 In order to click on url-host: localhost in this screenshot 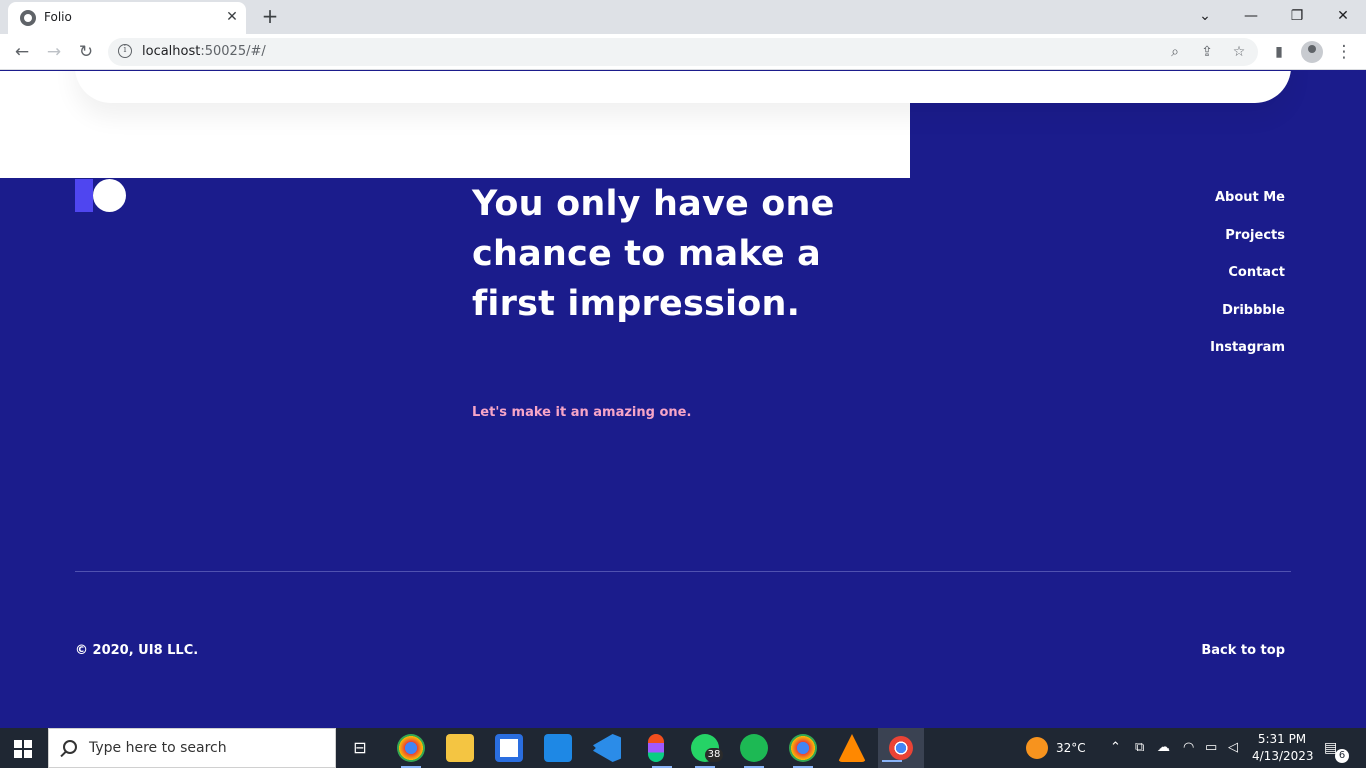, I will do `click(171, 51)`.